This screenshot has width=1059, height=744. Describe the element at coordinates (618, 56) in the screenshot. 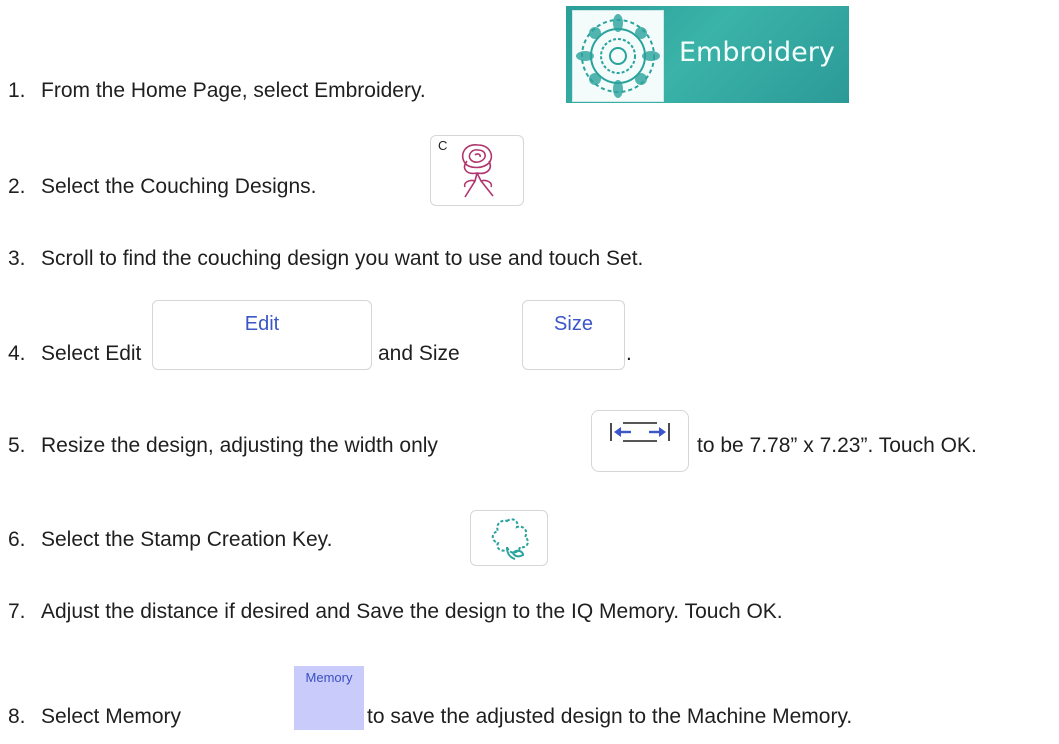

I see `mandala-icon` at that location.